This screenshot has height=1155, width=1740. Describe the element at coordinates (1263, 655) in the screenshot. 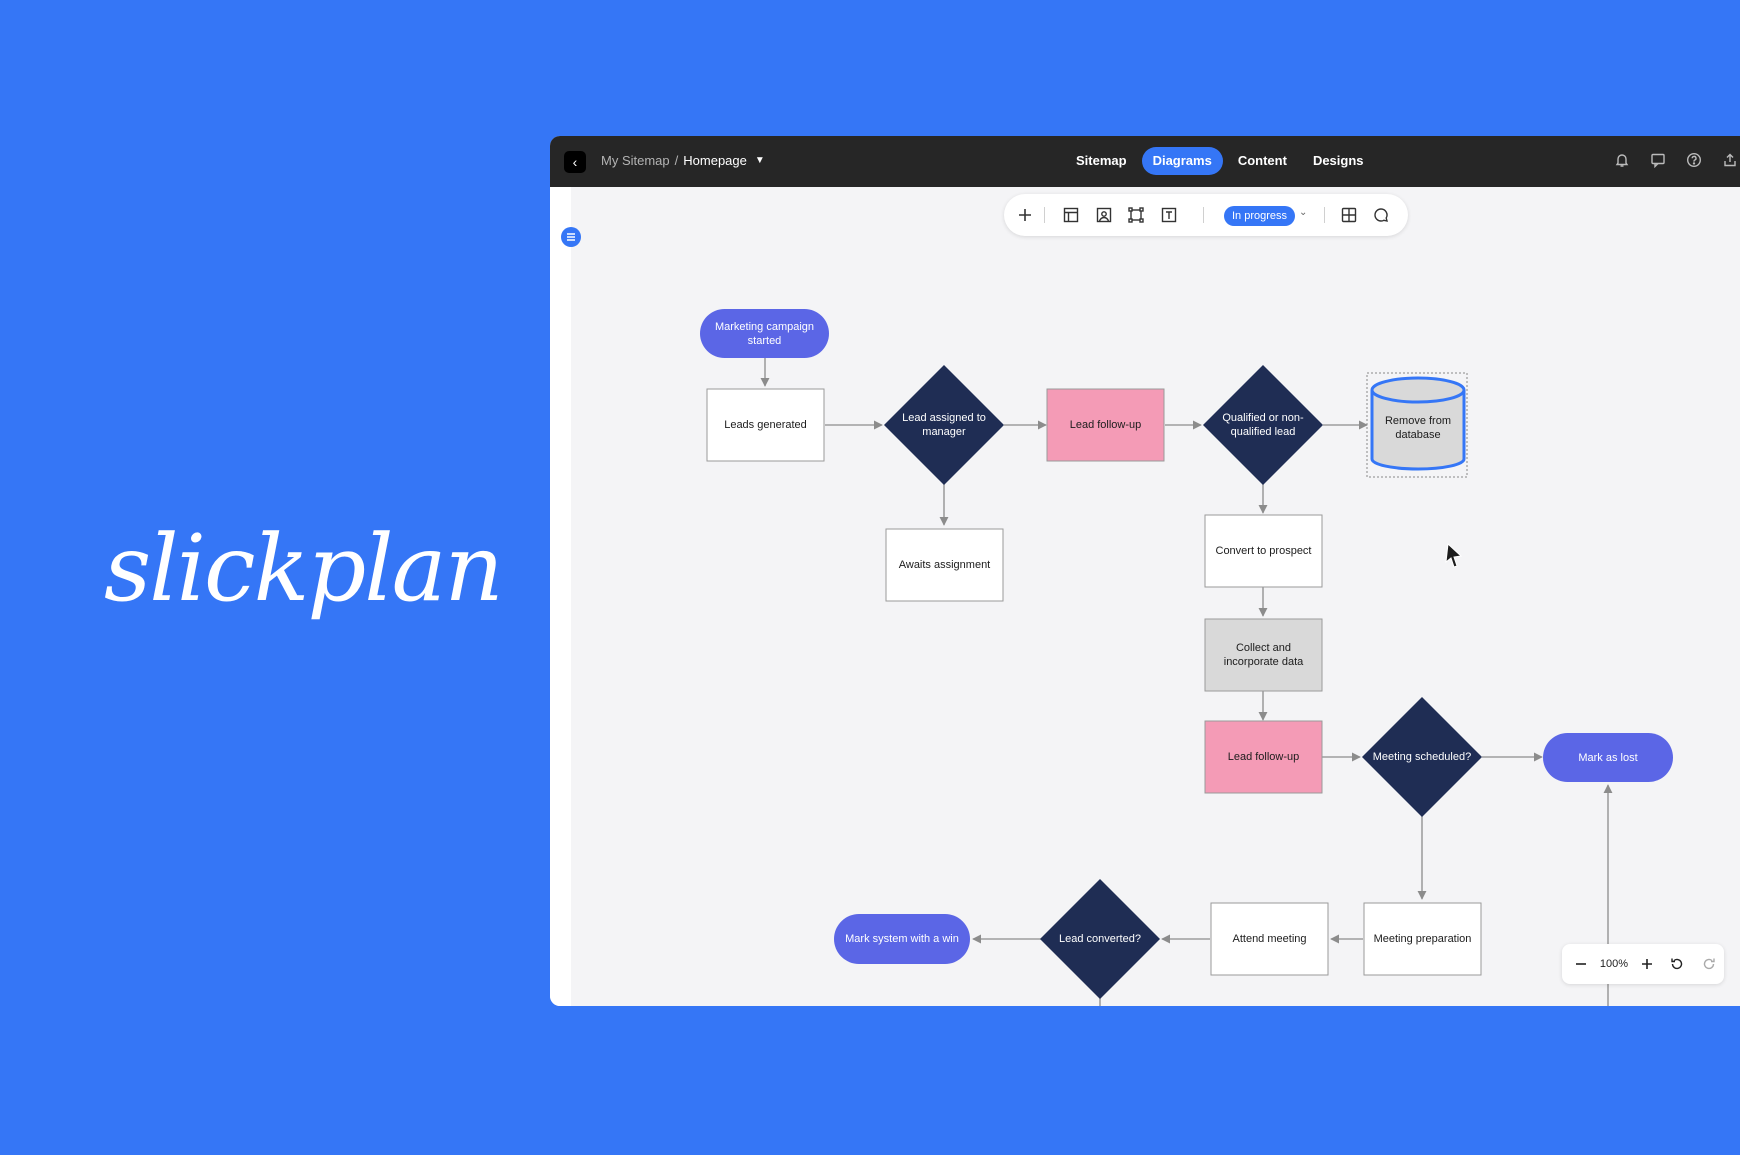

I see `node-label: Collect and incorporate data` at that location.